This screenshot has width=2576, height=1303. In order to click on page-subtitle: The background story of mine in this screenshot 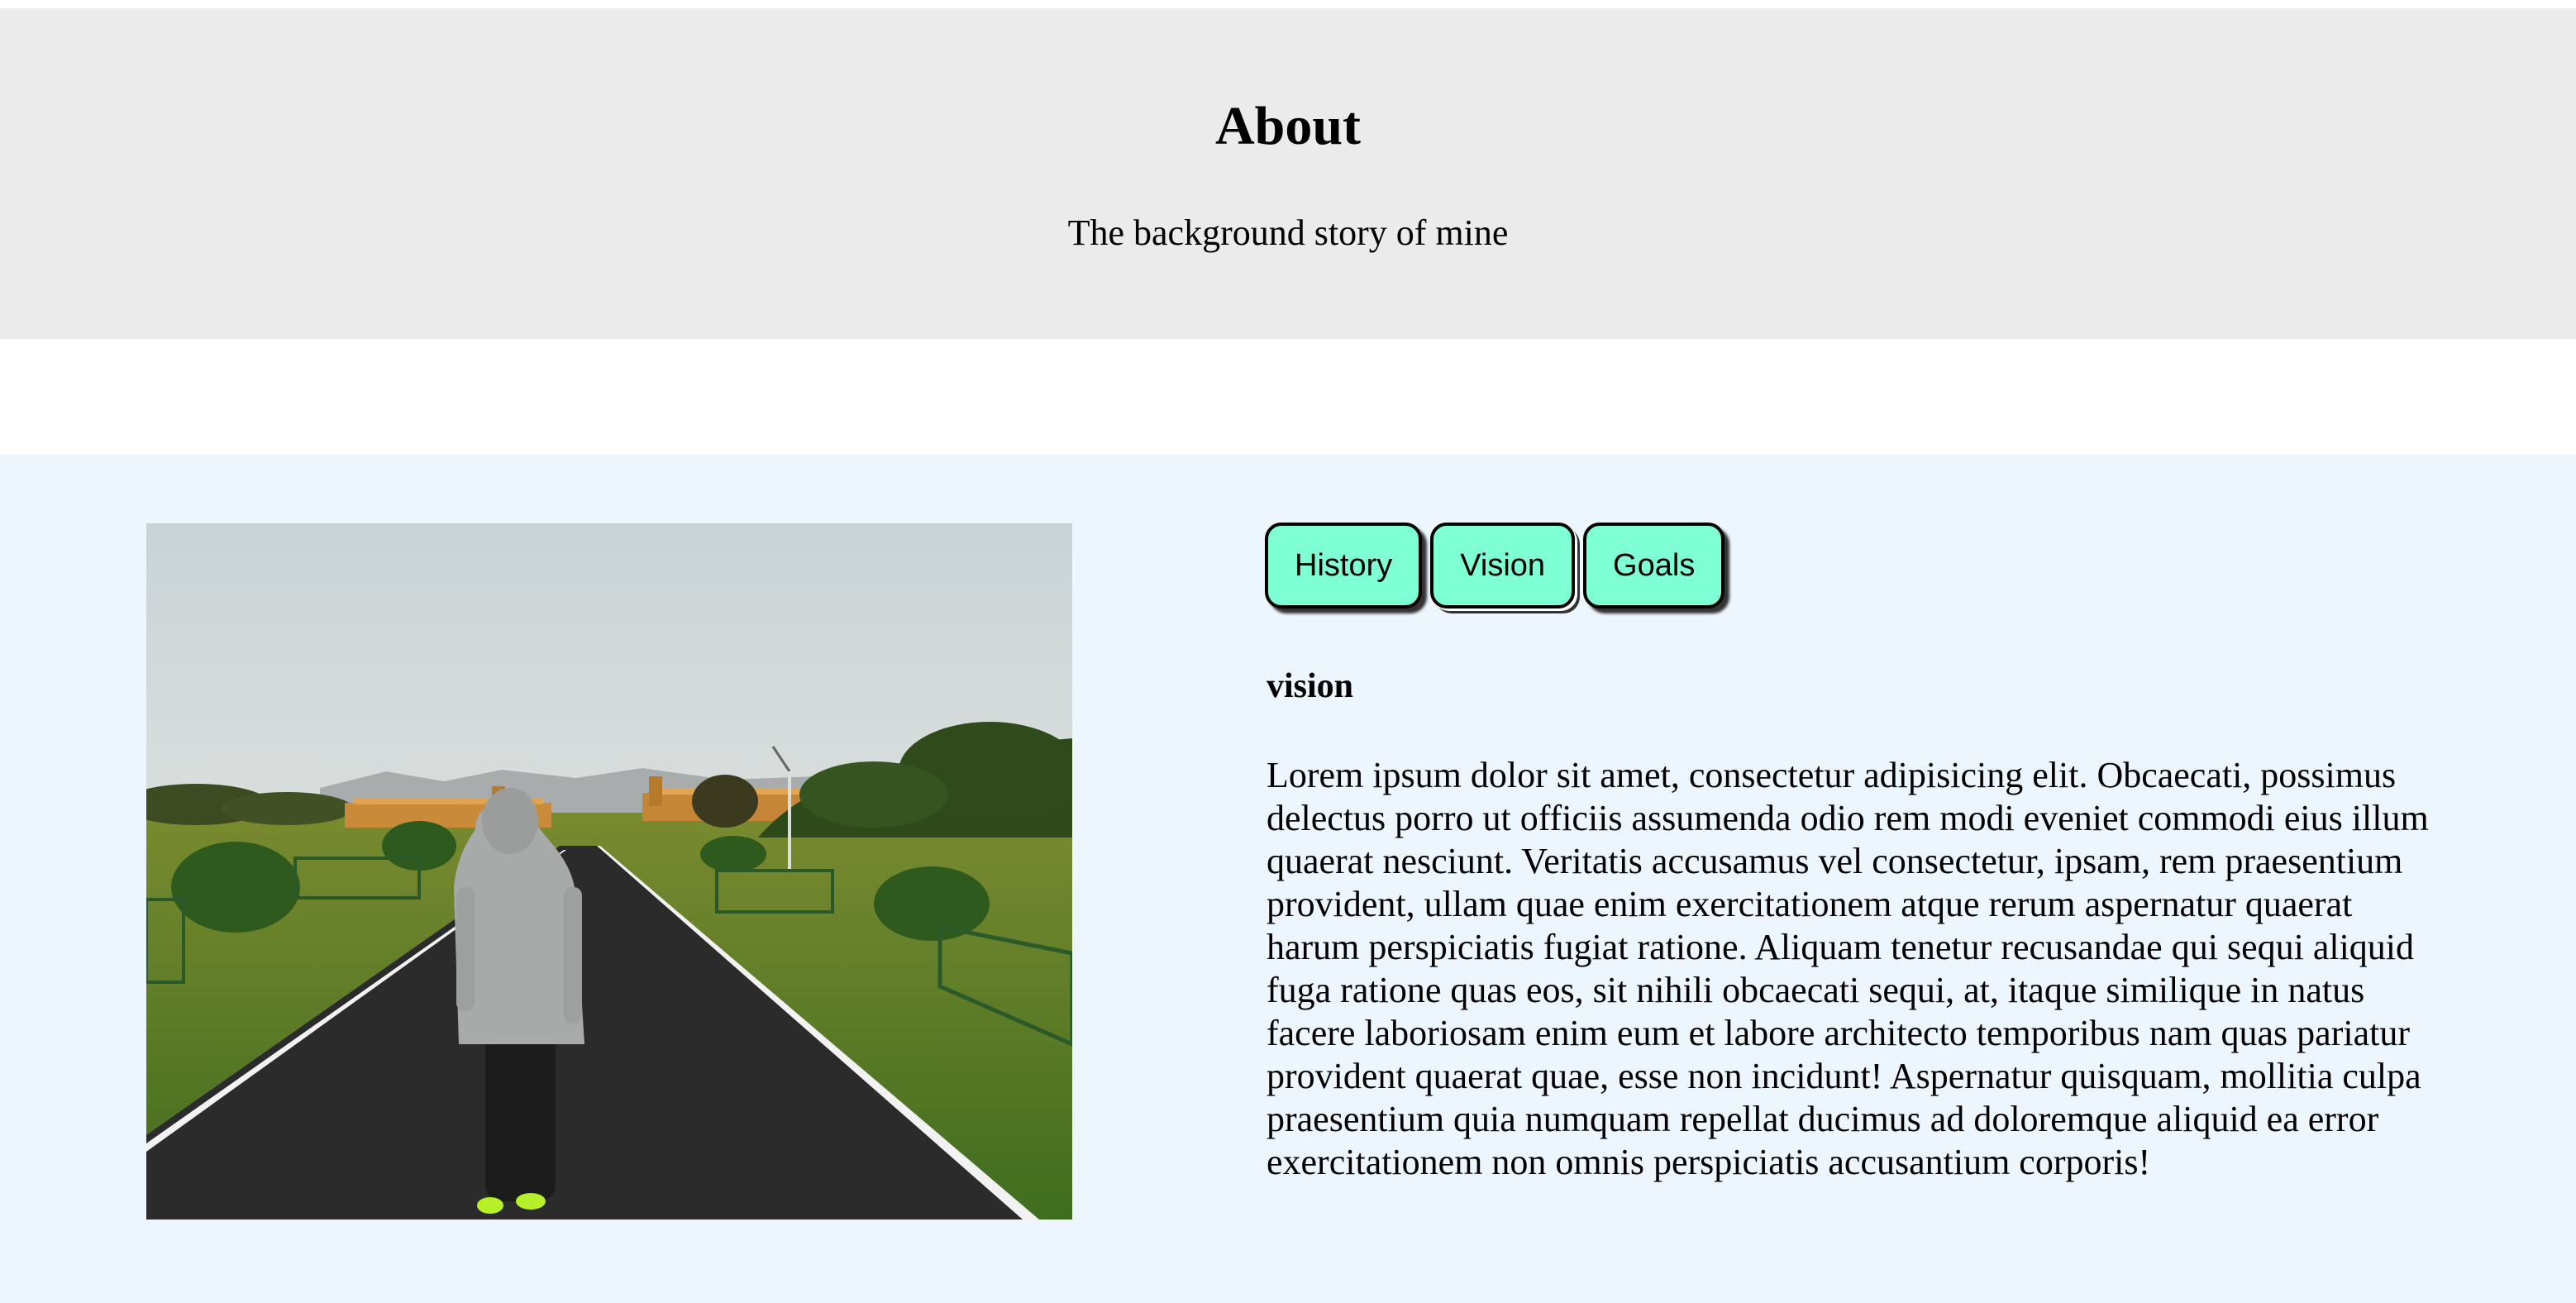, I will do `click(1288, 232)`.